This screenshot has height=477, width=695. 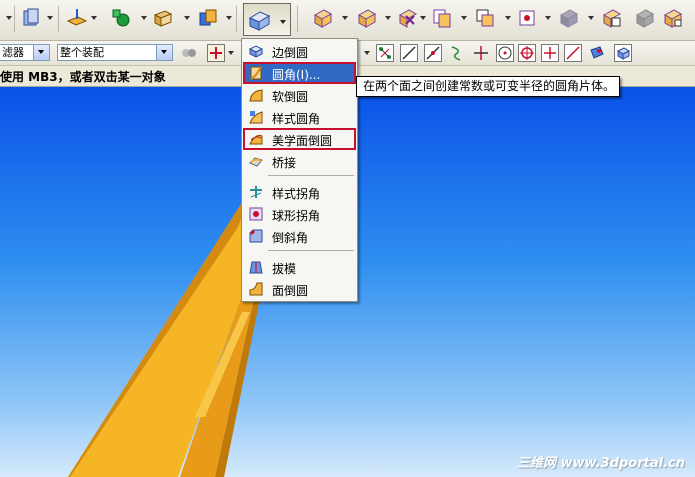 I want to click on menu-item-face-blend-2: 面倒圆, so click(x=299, y=289).